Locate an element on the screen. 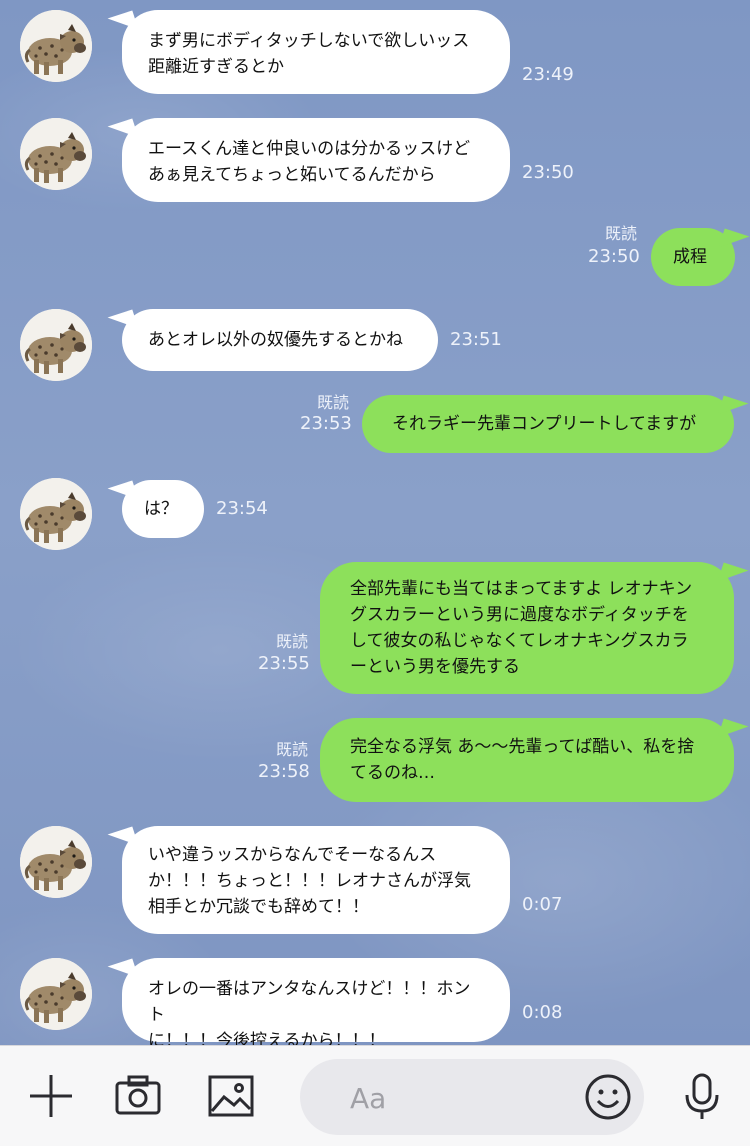  message-time: 23:55 is located at coordinates (284, 663).